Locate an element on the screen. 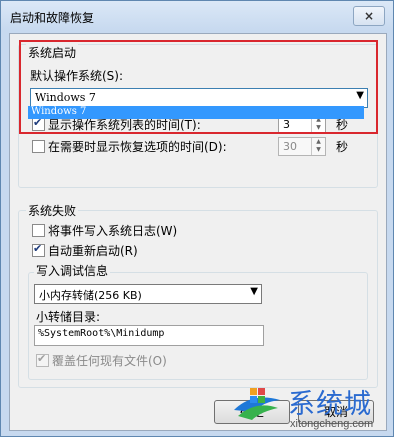  watermark: 系统城 xitongcheng.com is located at coordinates (312, 408).